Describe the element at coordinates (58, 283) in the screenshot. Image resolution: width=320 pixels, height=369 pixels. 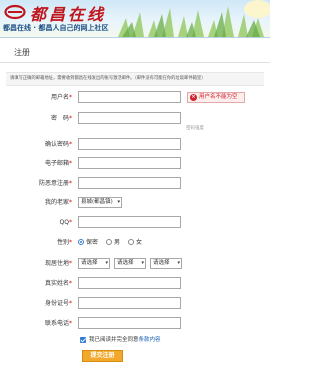
I see `real-name-label: 真实姓名*` at that location.